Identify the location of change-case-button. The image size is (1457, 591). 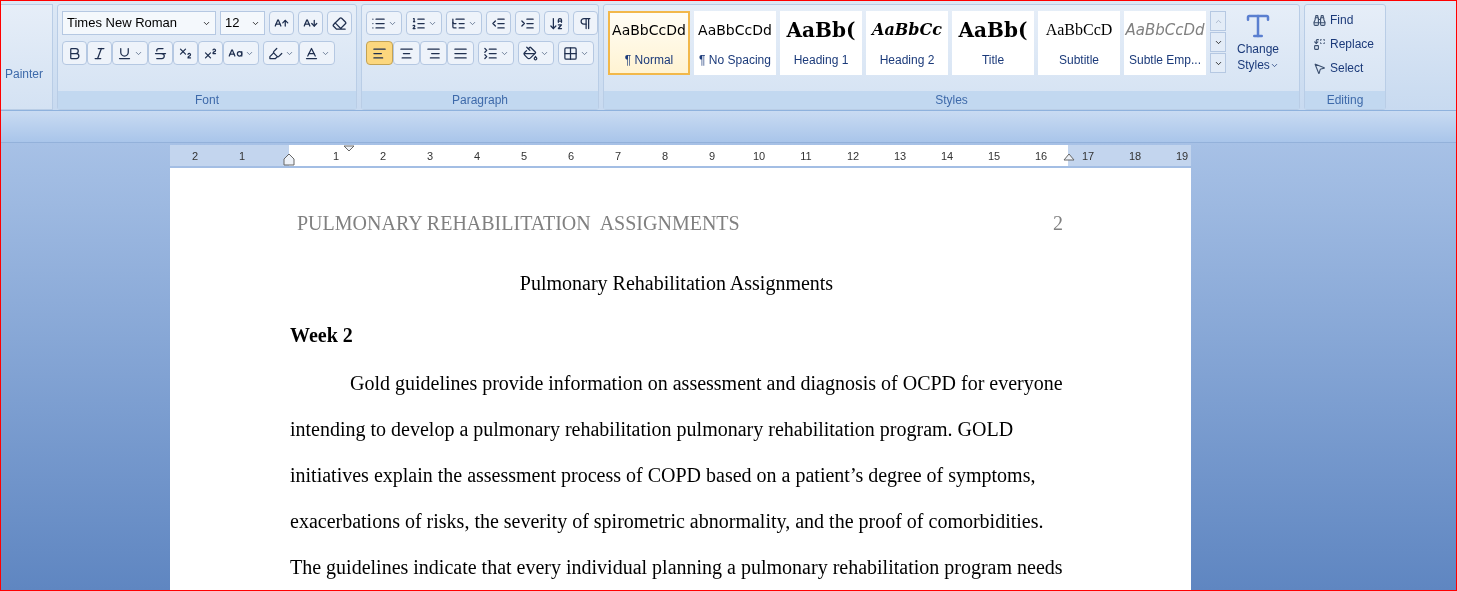
(241, 53).